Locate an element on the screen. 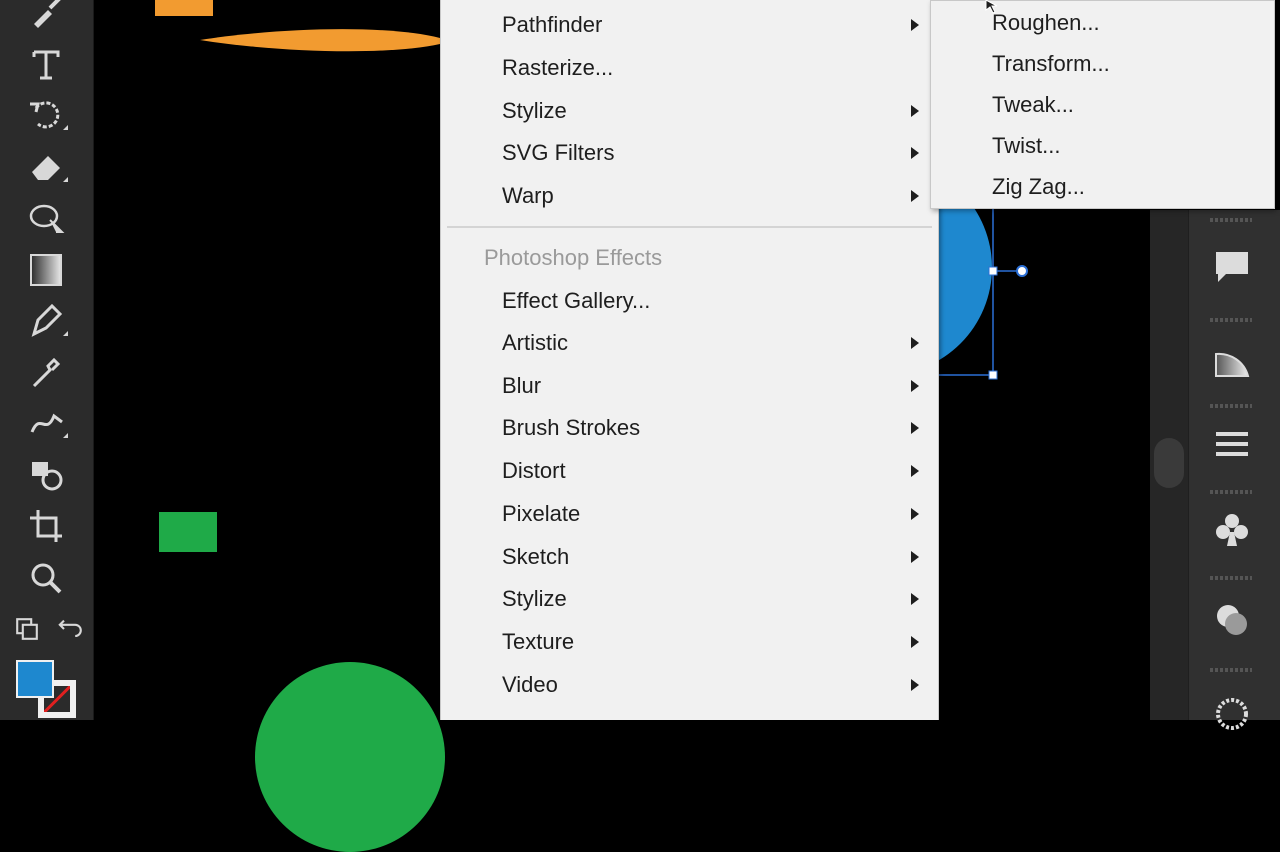 Image resolution: width=1280 pixels, height=852 pixels. menu-item-label: Distort is located at coordinates (534, 470).